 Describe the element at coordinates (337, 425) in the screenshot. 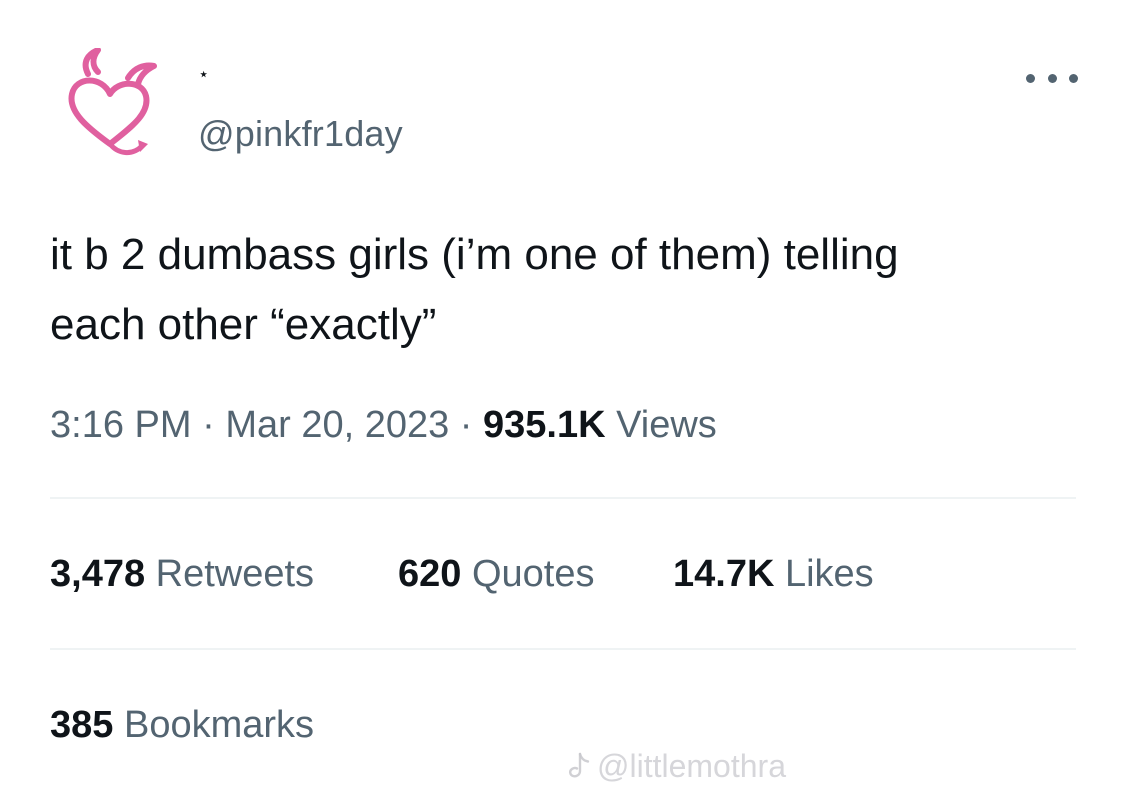

I see `tweet-date: Mar 20, 2023` at that location.